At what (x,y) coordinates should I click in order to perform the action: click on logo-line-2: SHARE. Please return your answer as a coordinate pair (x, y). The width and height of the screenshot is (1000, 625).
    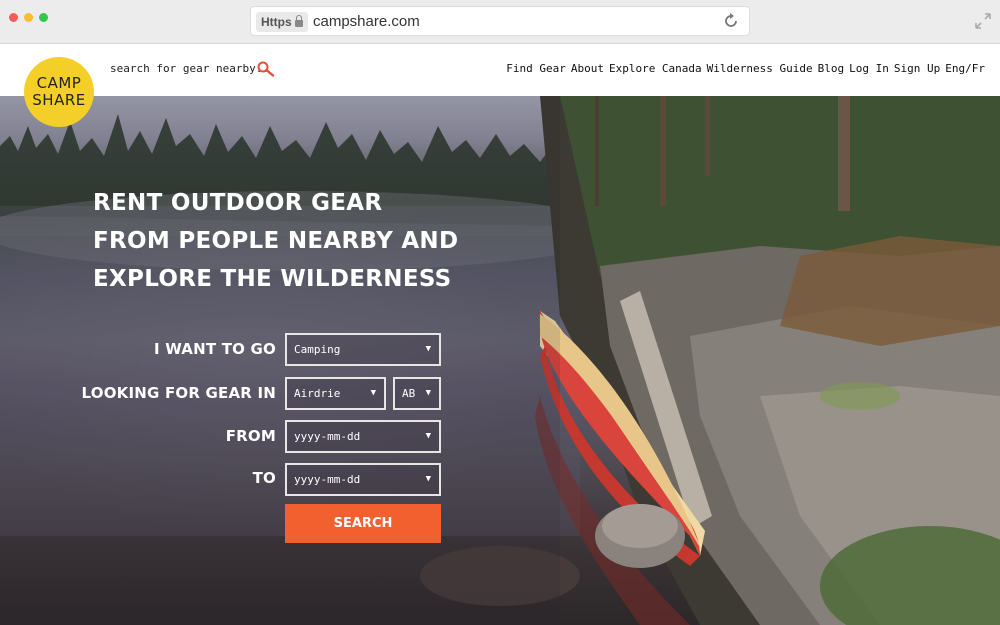
    Looking at the image, I should click on (59, 100).